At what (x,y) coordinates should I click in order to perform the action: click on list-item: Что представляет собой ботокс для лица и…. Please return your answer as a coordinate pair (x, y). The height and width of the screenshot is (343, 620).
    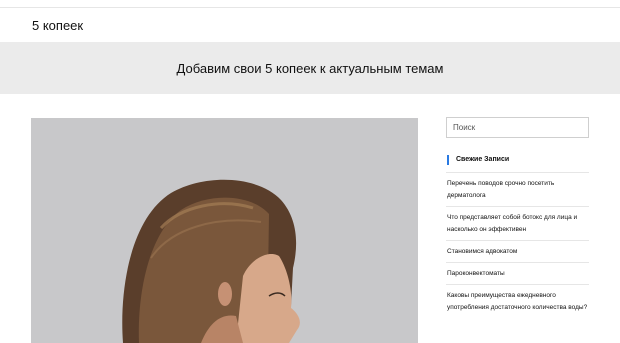
    Looking at the image, I should click on (517, 223).